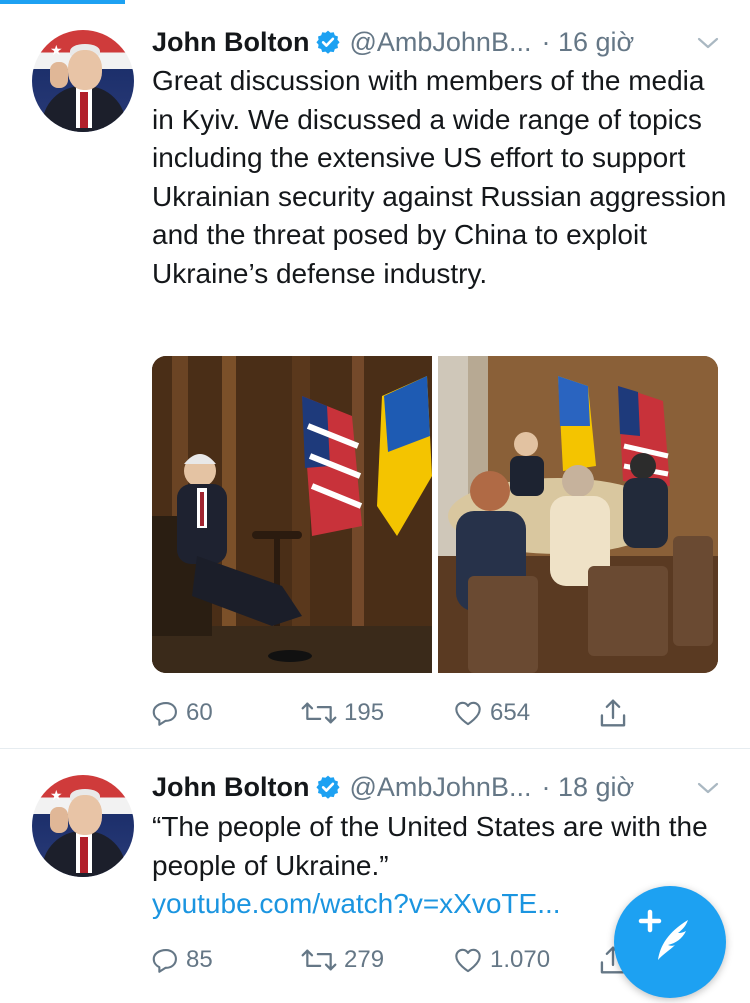 The width and height of the screenshot is (750, 1003). Describe the element at coordinates (578, 514) in the screenshot. I see `photo-meeting` at that location.